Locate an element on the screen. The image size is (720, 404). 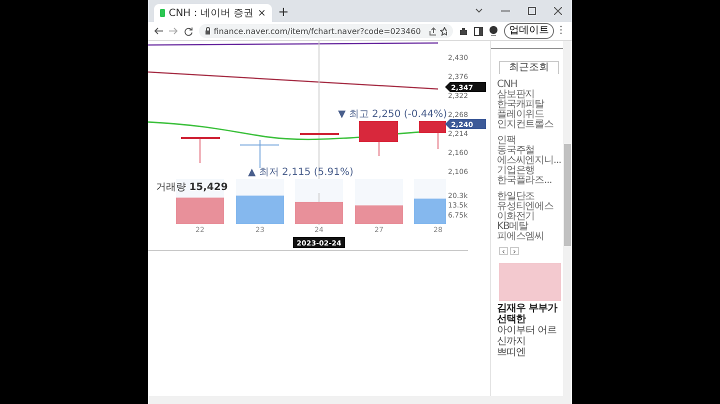
stock-link: CNH is located at coordinates (530, 85).